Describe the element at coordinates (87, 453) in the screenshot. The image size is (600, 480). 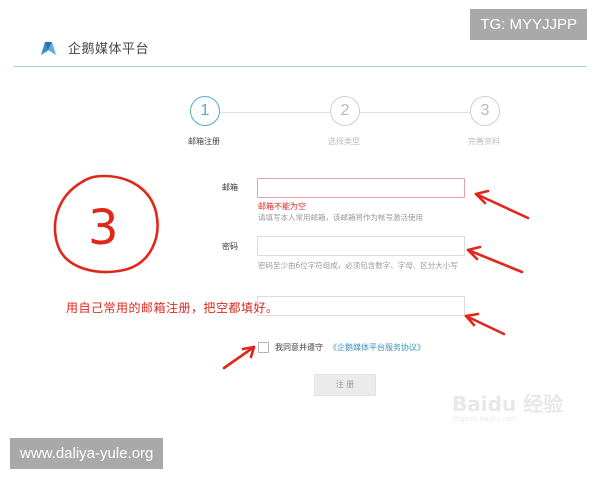
I see `site-url-badge: www.daliya-yule.org` at that location.